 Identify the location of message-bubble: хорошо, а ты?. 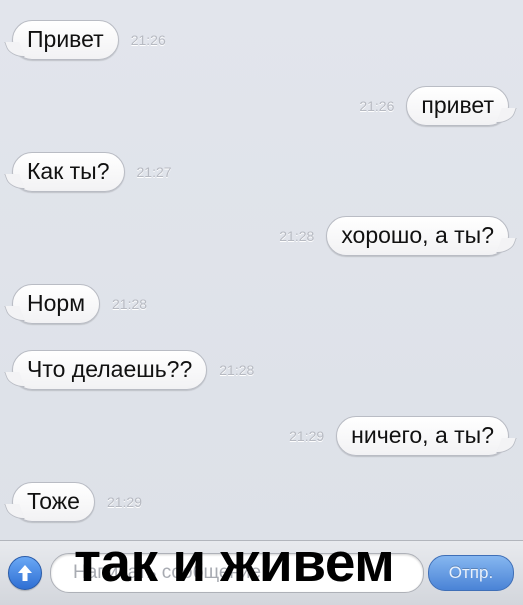
(417, 236).